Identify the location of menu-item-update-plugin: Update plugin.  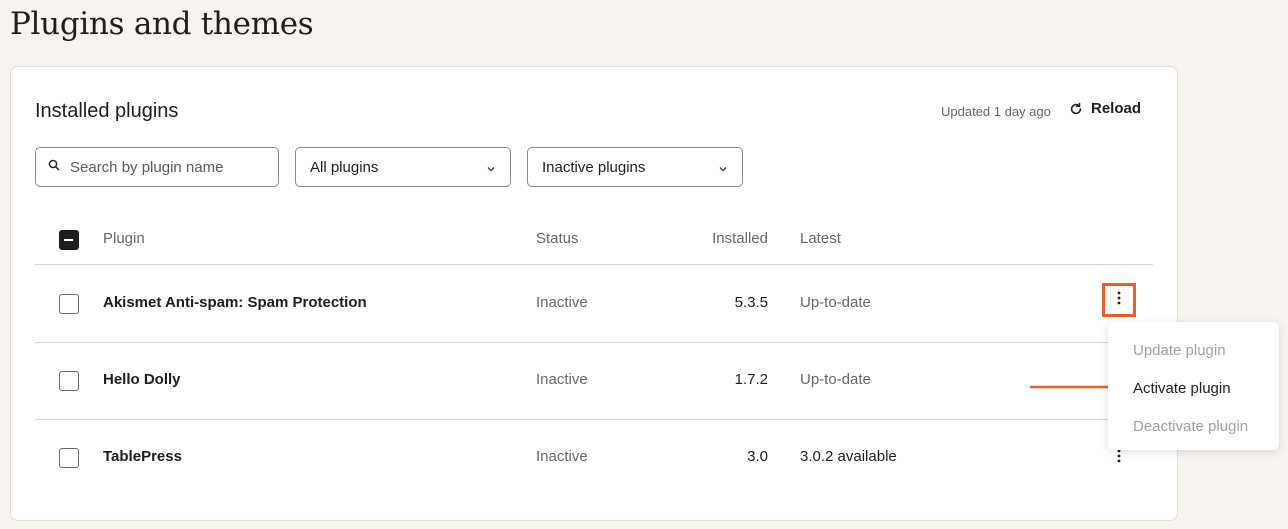
(1179, 350).